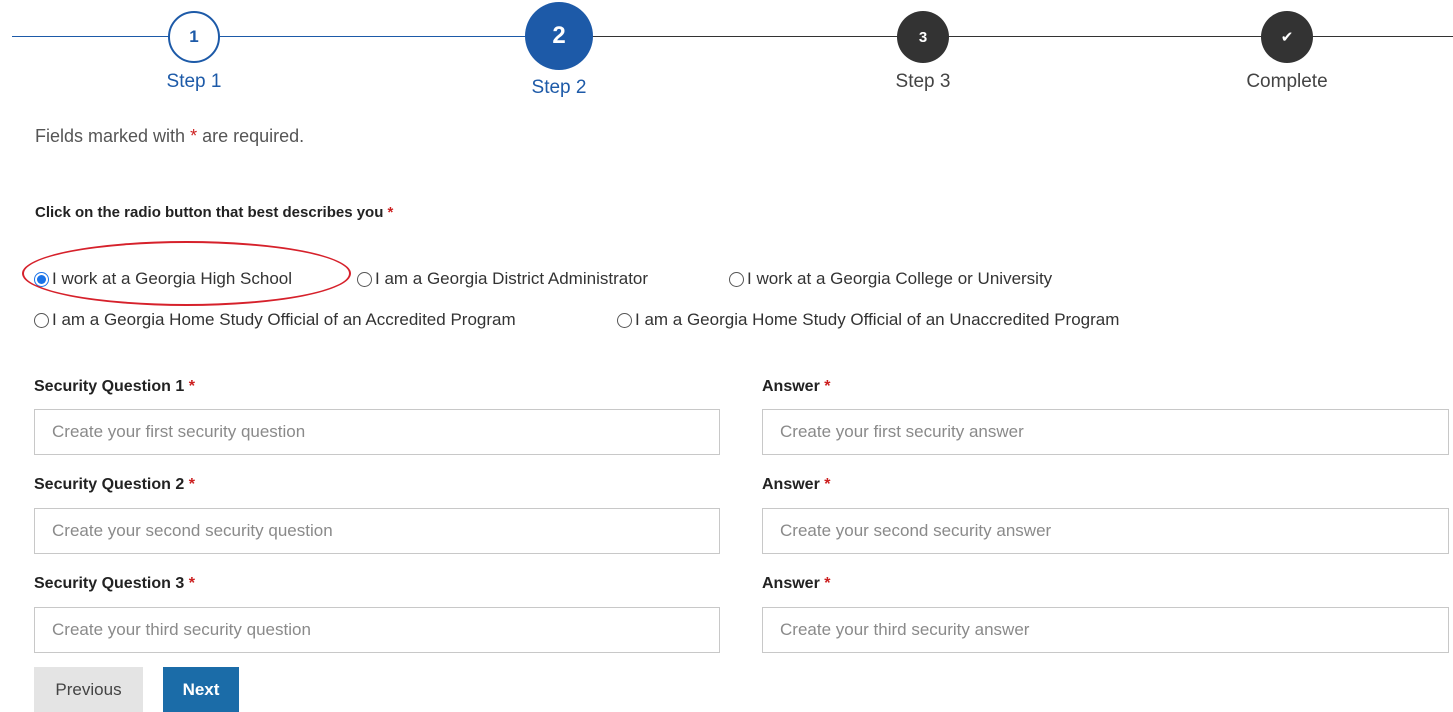  What do you see at coordinates (201, 689) in the screenshot?
I see `next-button: Next` at bounding box center [201, 689].